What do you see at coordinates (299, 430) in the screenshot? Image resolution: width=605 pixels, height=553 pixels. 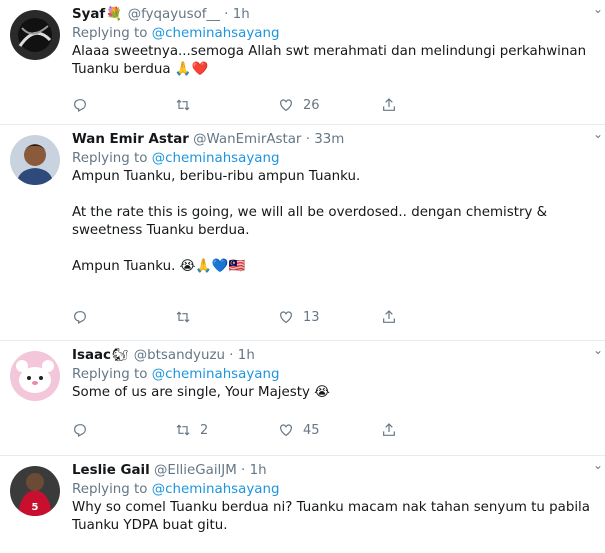 I see `like-button: 45` at bounding box center [299, 430].